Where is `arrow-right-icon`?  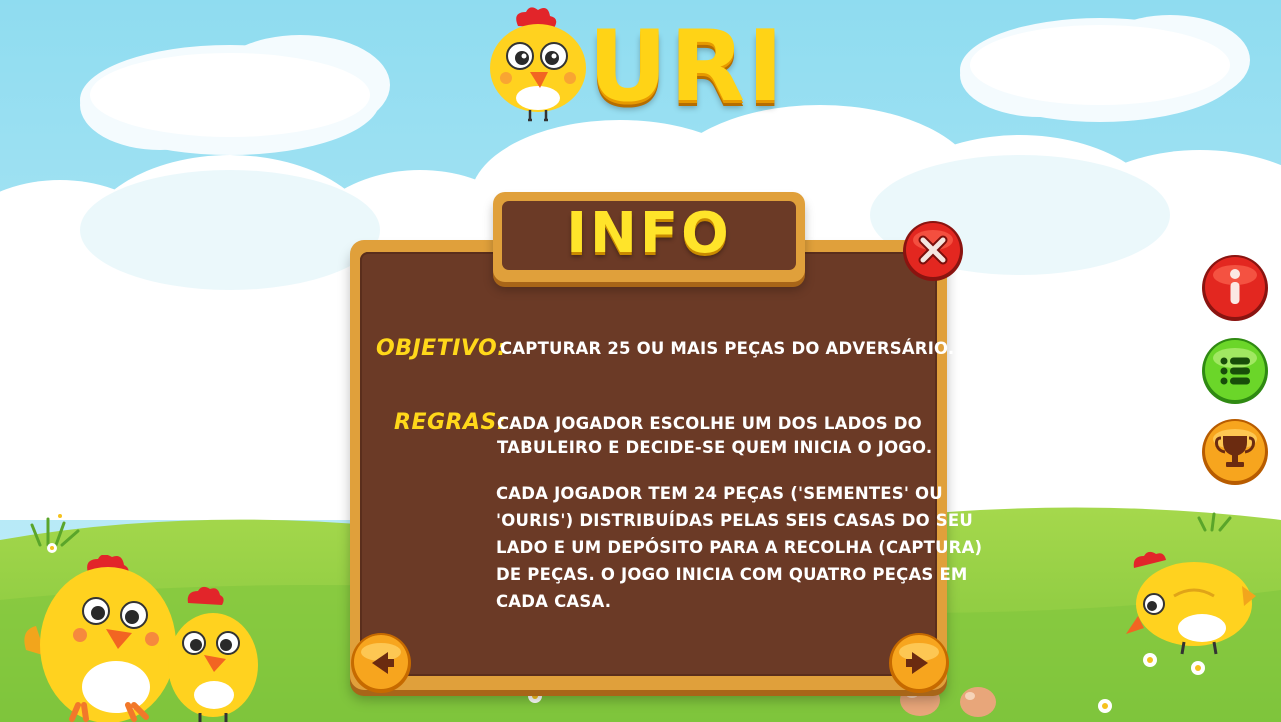
arrow-right-icon is located at coordinates (919, 663).